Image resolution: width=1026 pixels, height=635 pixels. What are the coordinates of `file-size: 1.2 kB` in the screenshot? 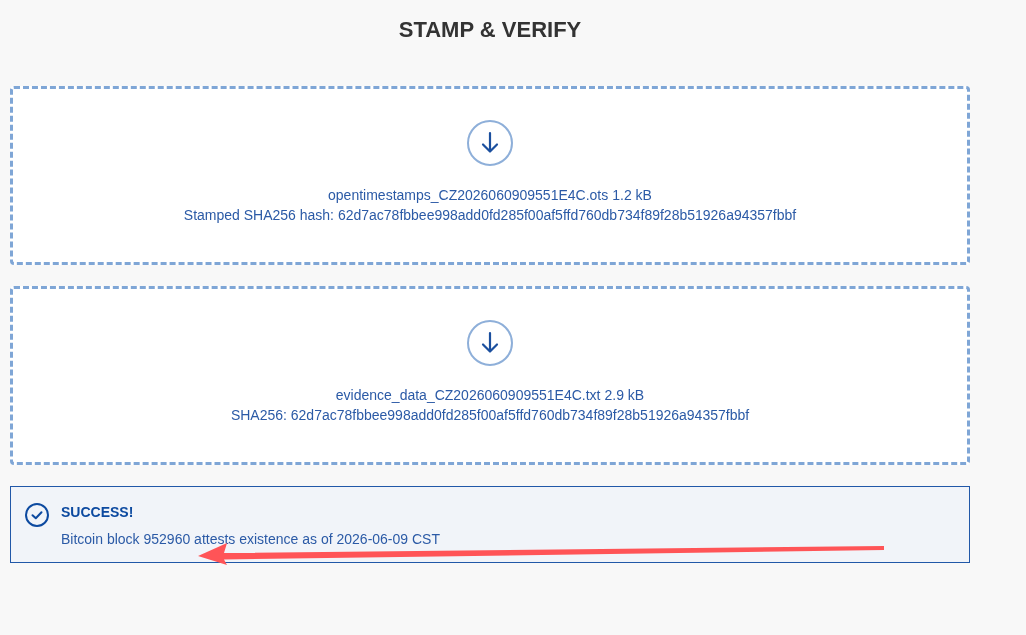 It's located at (632, 195).